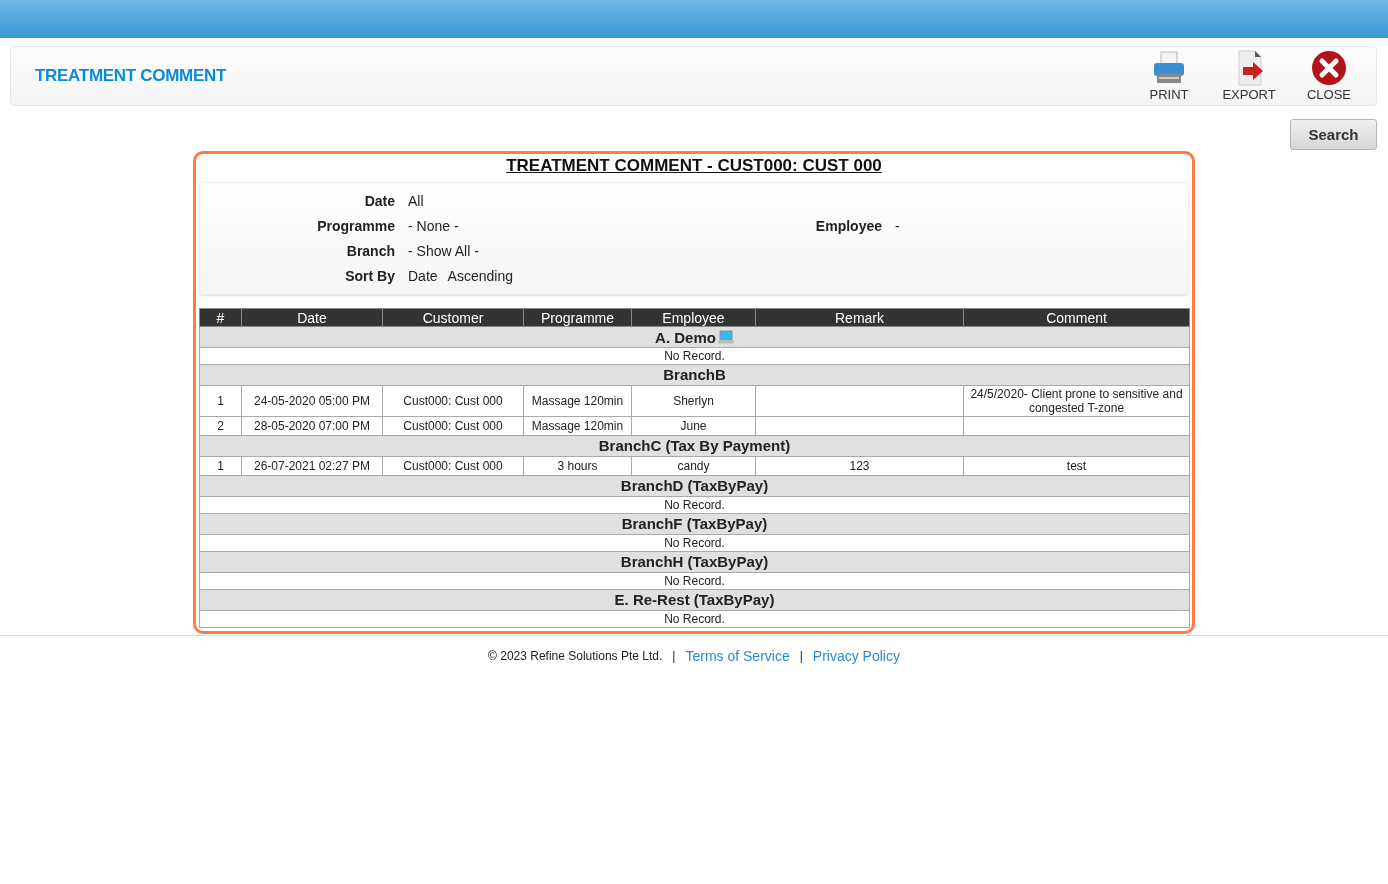 This screenshot has height=884, width=1388. Describe the element at coordinates (694, 165) in the screenshot. I see `report-title: TREATMENT COMMENT - CUST000: CUST 000` at that location.